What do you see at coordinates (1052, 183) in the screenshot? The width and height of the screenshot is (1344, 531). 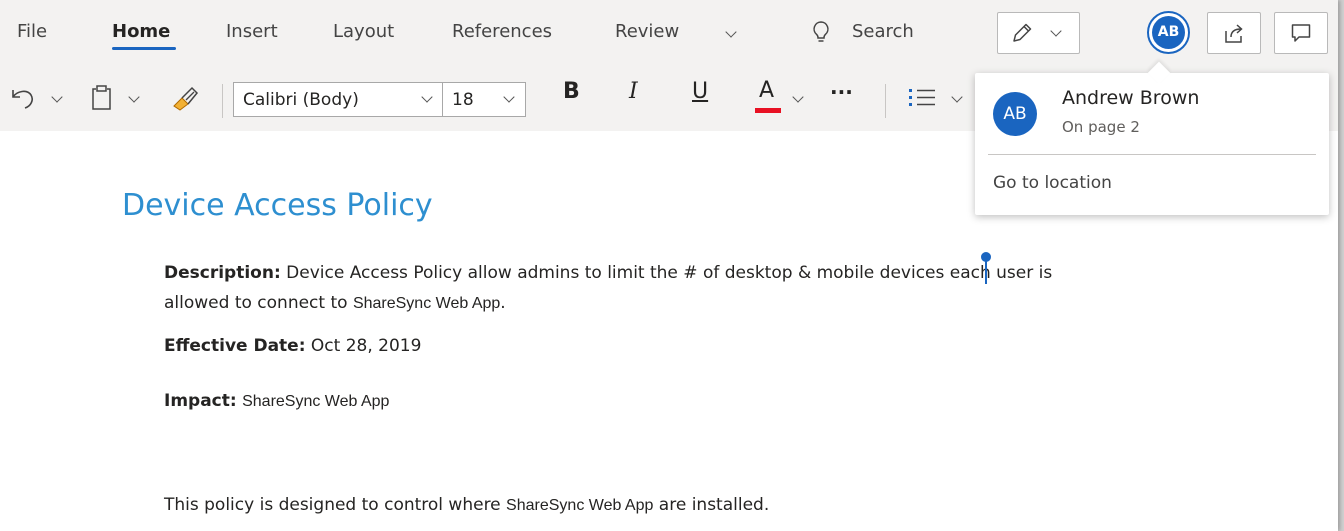 I see `go-to-location-link: Go to location` at bounding box center [1052, 183].